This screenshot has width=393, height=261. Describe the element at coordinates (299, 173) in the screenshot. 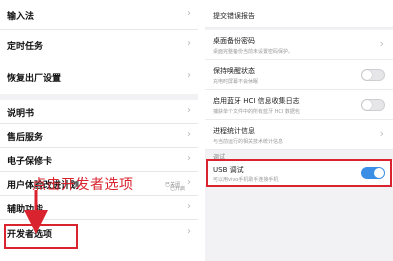

I see `usb-debugging-highlight` at that location.